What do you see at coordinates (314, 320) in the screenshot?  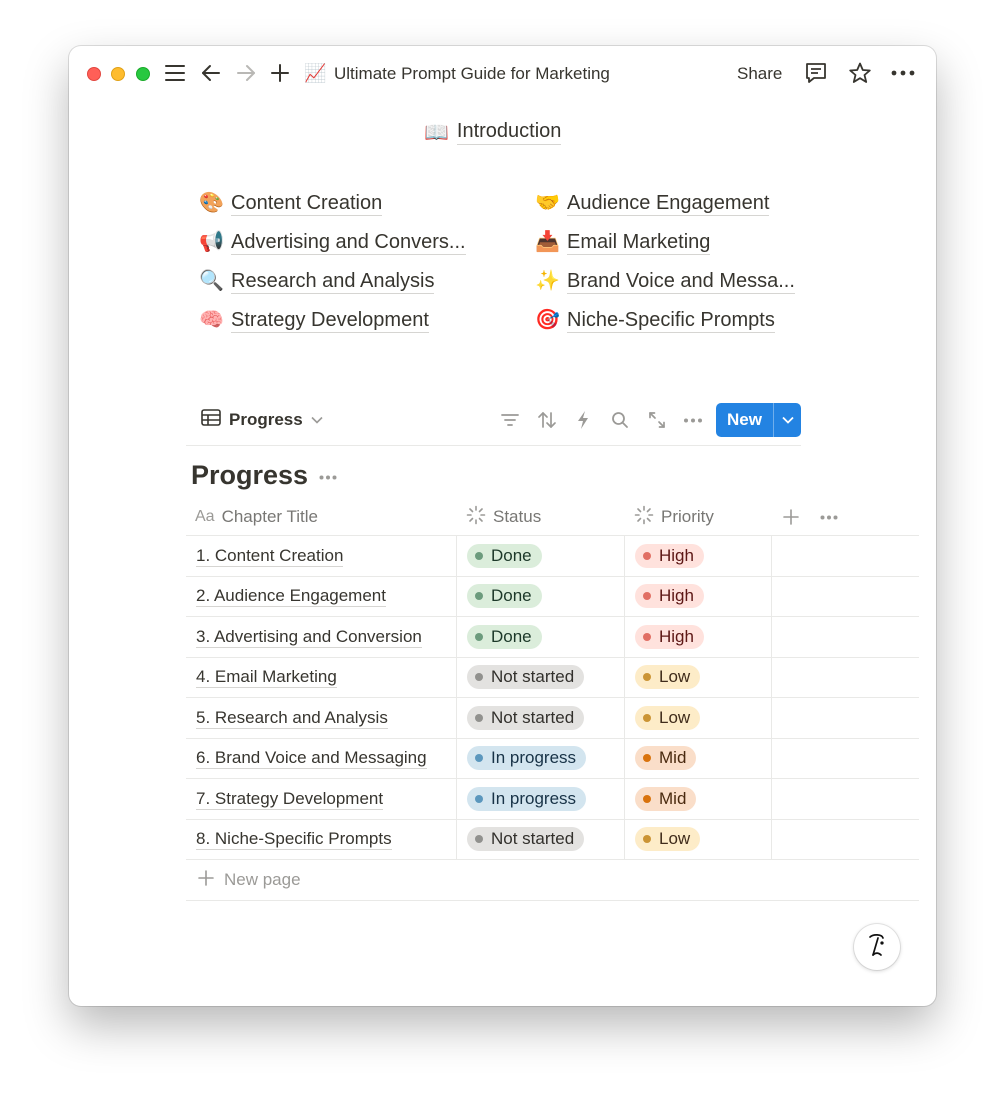 I see `page-link-strategy-development: 🧠 Strategy Development` at bounding box center [314, 320].